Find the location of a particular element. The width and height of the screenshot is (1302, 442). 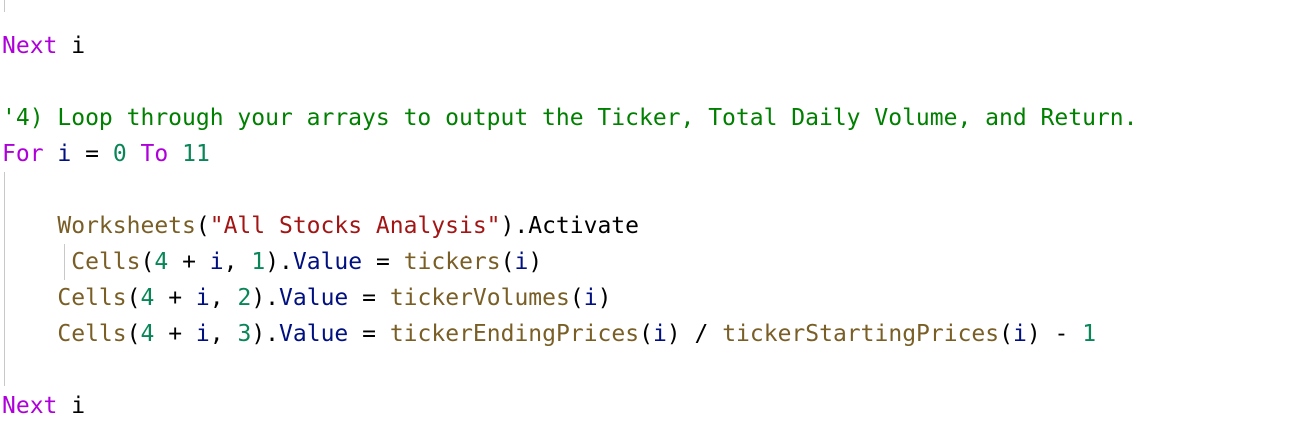

code-line-next-i: Next i is located at coordinates (43, 46).